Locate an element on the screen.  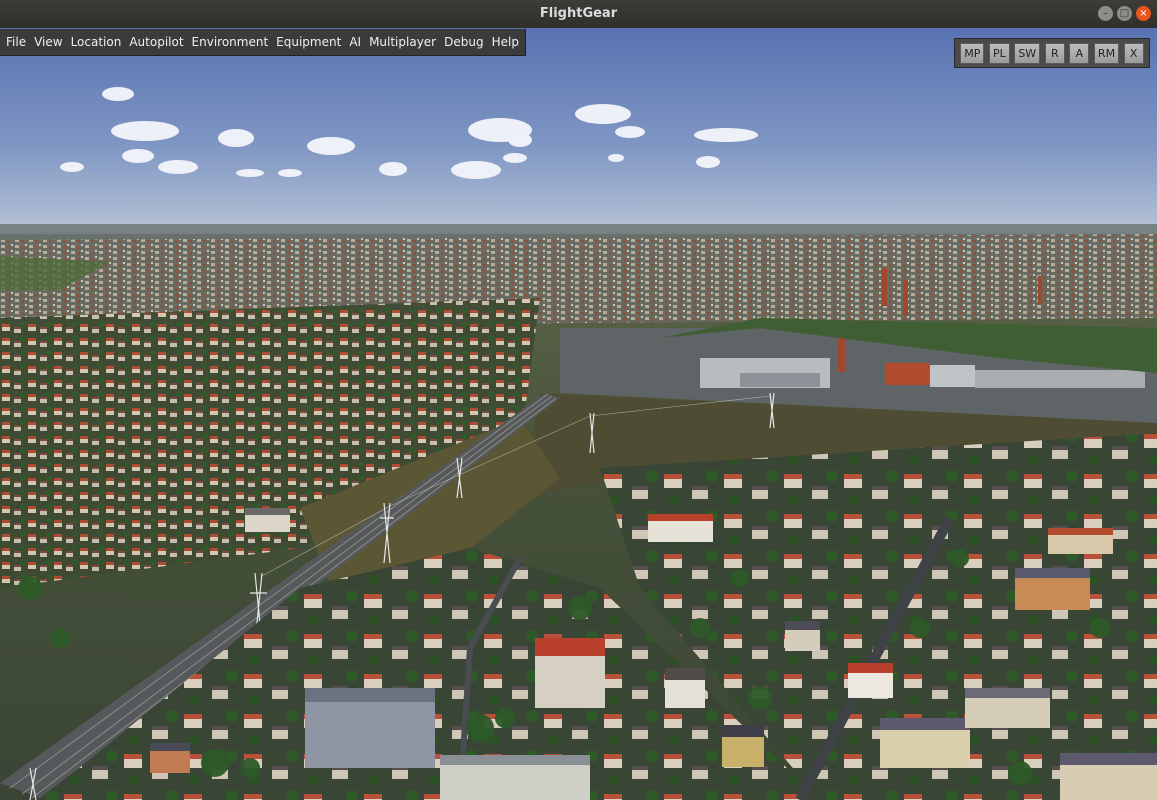
pl-button: PL is located at coordinates (999, 53).